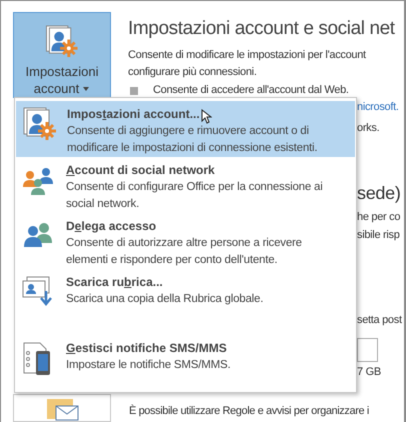 This screenshot has height=422, width=406. I want to click on menu-item: Impostazioni account... Consente di aggiungere e rimuovere account o di modificare le impostazioni di connessione esistenti., so click(185, 129).